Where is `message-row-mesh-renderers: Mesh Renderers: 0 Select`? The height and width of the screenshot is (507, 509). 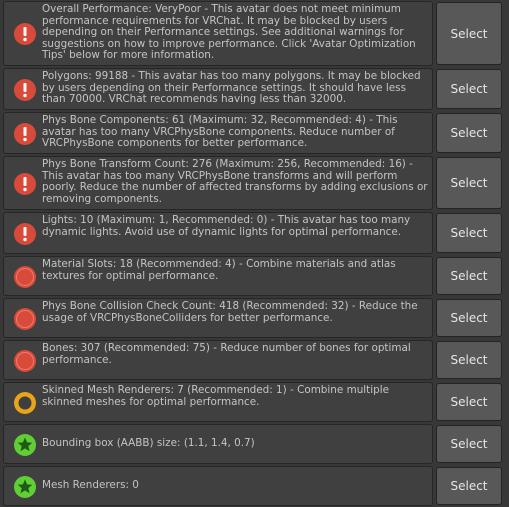 message-row-mesh-renderers: Mesh Renderers: 0 Select is located at coordinates (254, 486).